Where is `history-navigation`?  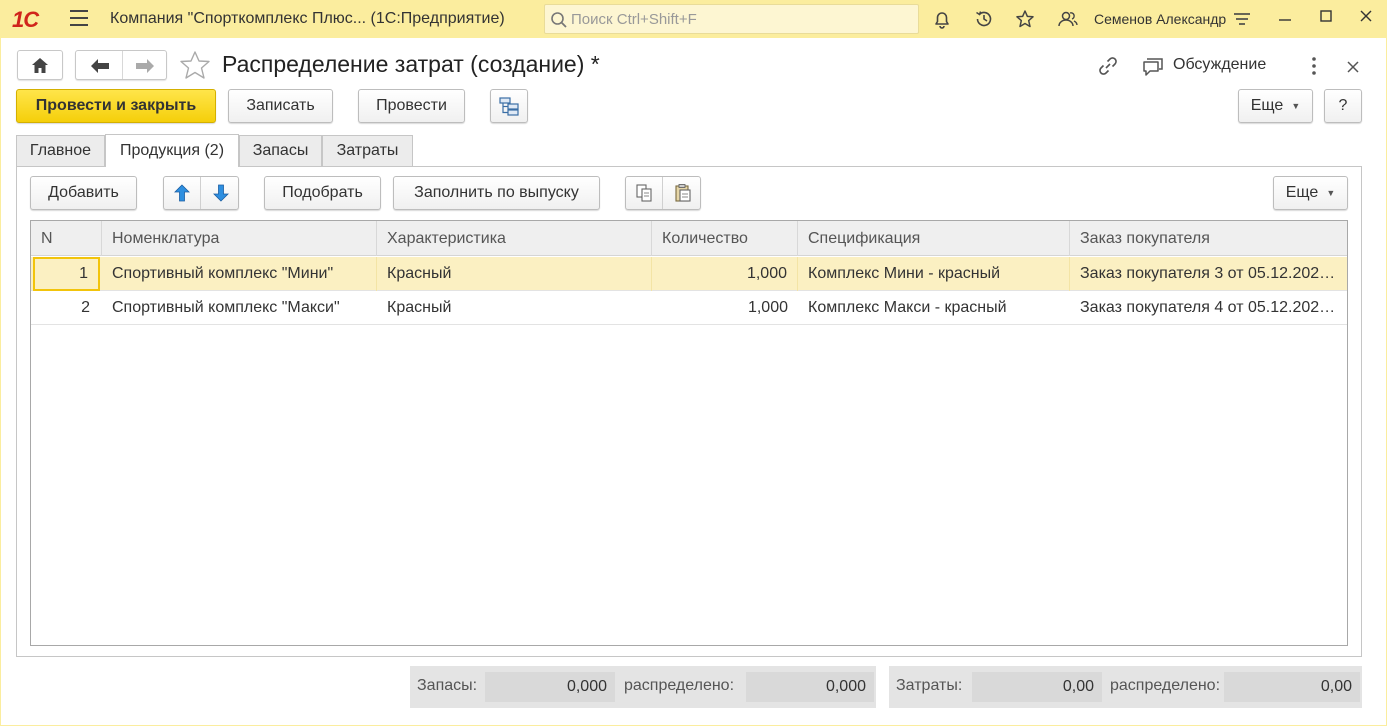
history-navigation is located at coordinates (121, 65).